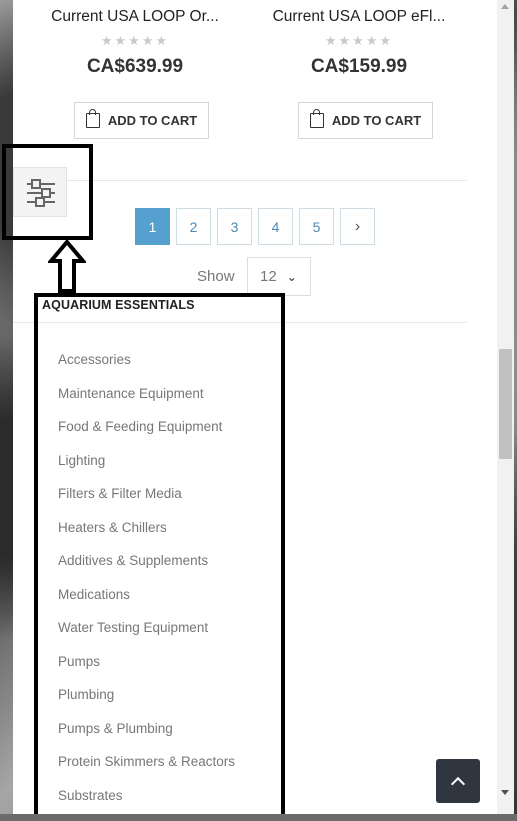  I want to click on page-link-3: 3, so click(234, 226).